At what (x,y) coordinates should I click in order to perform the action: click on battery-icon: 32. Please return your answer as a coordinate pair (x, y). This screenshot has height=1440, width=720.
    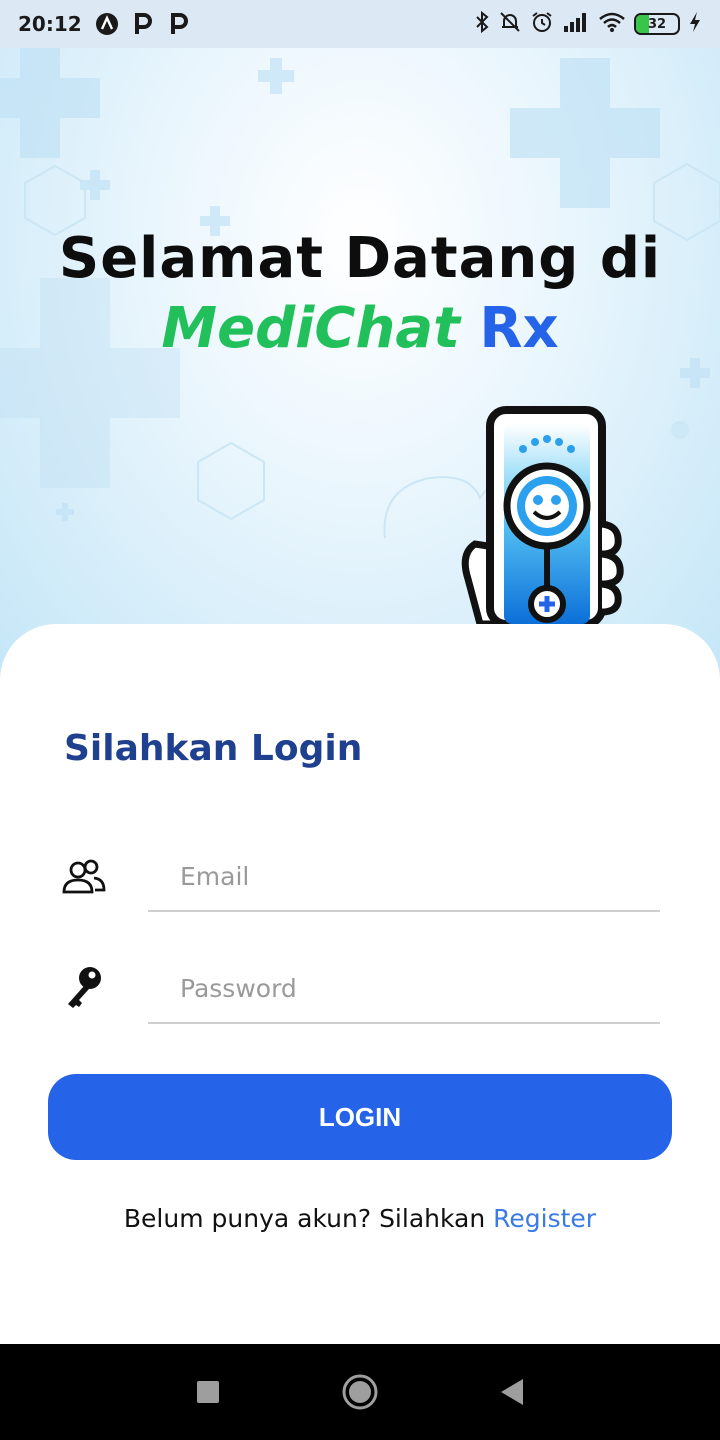
    Looking at the image, I should click on (657, 24).